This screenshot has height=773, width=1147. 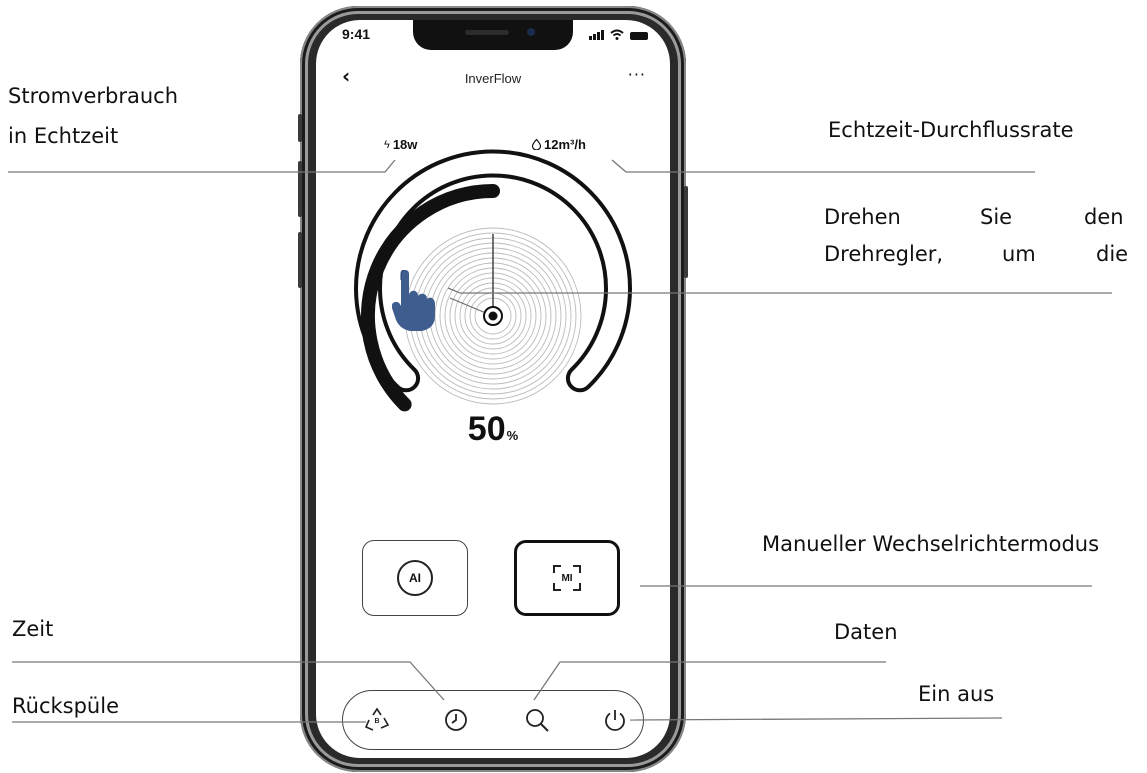 What do you see at coordinates (228, 681) in the screenshot?
I see `leader-time` at bounding box center [228, 681].